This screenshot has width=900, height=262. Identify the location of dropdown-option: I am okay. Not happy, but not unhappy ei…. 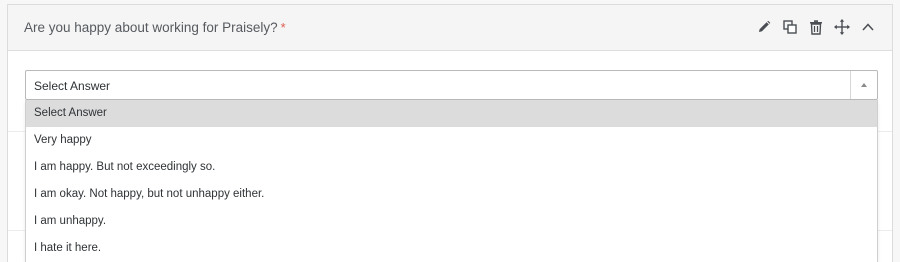
(451, 194).